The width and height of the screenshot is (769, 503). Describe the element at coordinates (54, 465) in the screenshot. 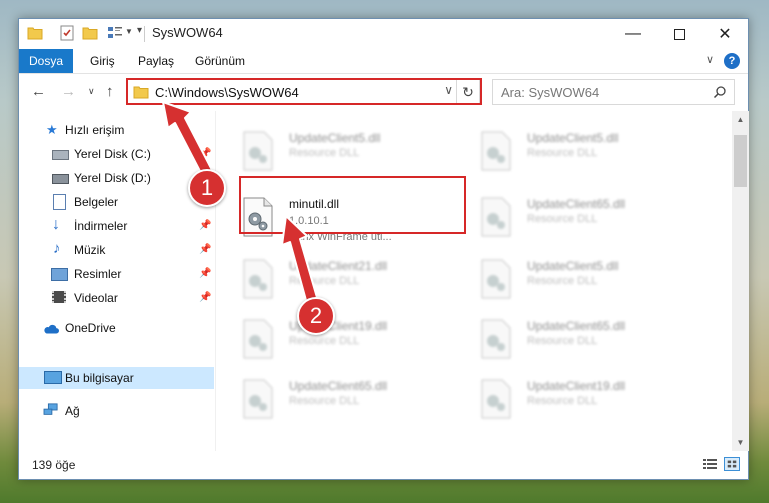

I see `item-count: 139 öğe` at that location.